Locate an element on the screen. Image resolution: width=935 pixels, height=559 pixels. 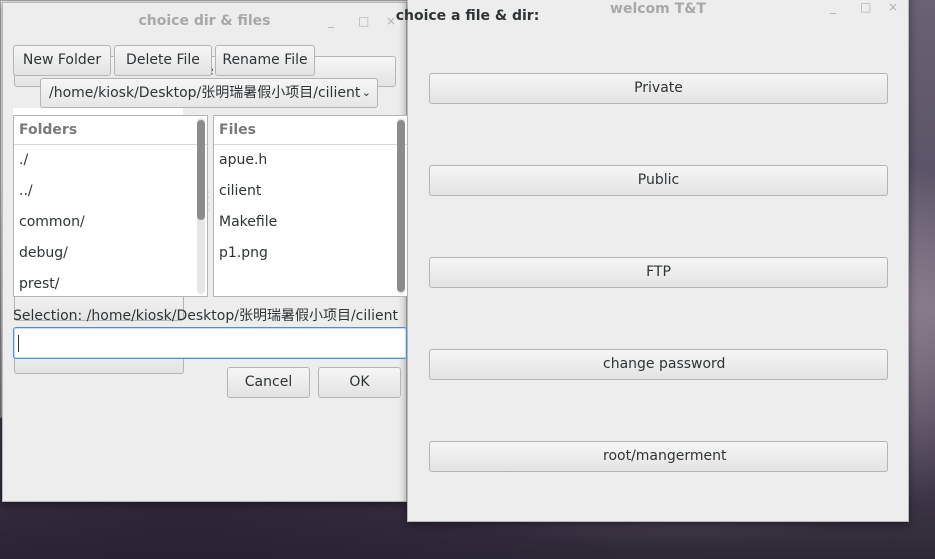
files-scrollbar is located at coordinates (401, 206).